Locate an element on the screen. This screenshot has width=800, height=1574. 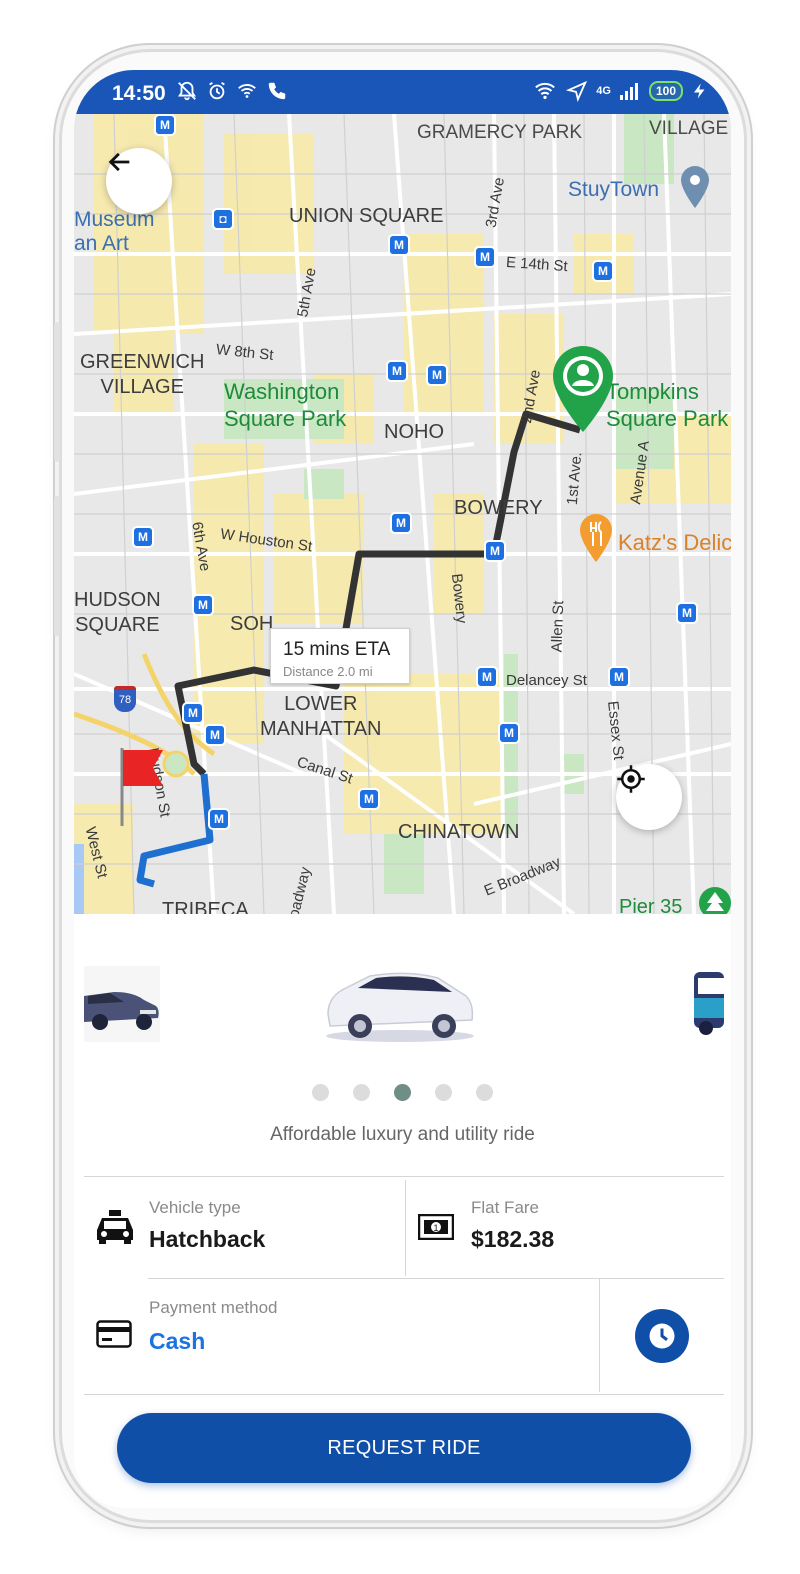
signal-icon is located at coordinates (628, 91).